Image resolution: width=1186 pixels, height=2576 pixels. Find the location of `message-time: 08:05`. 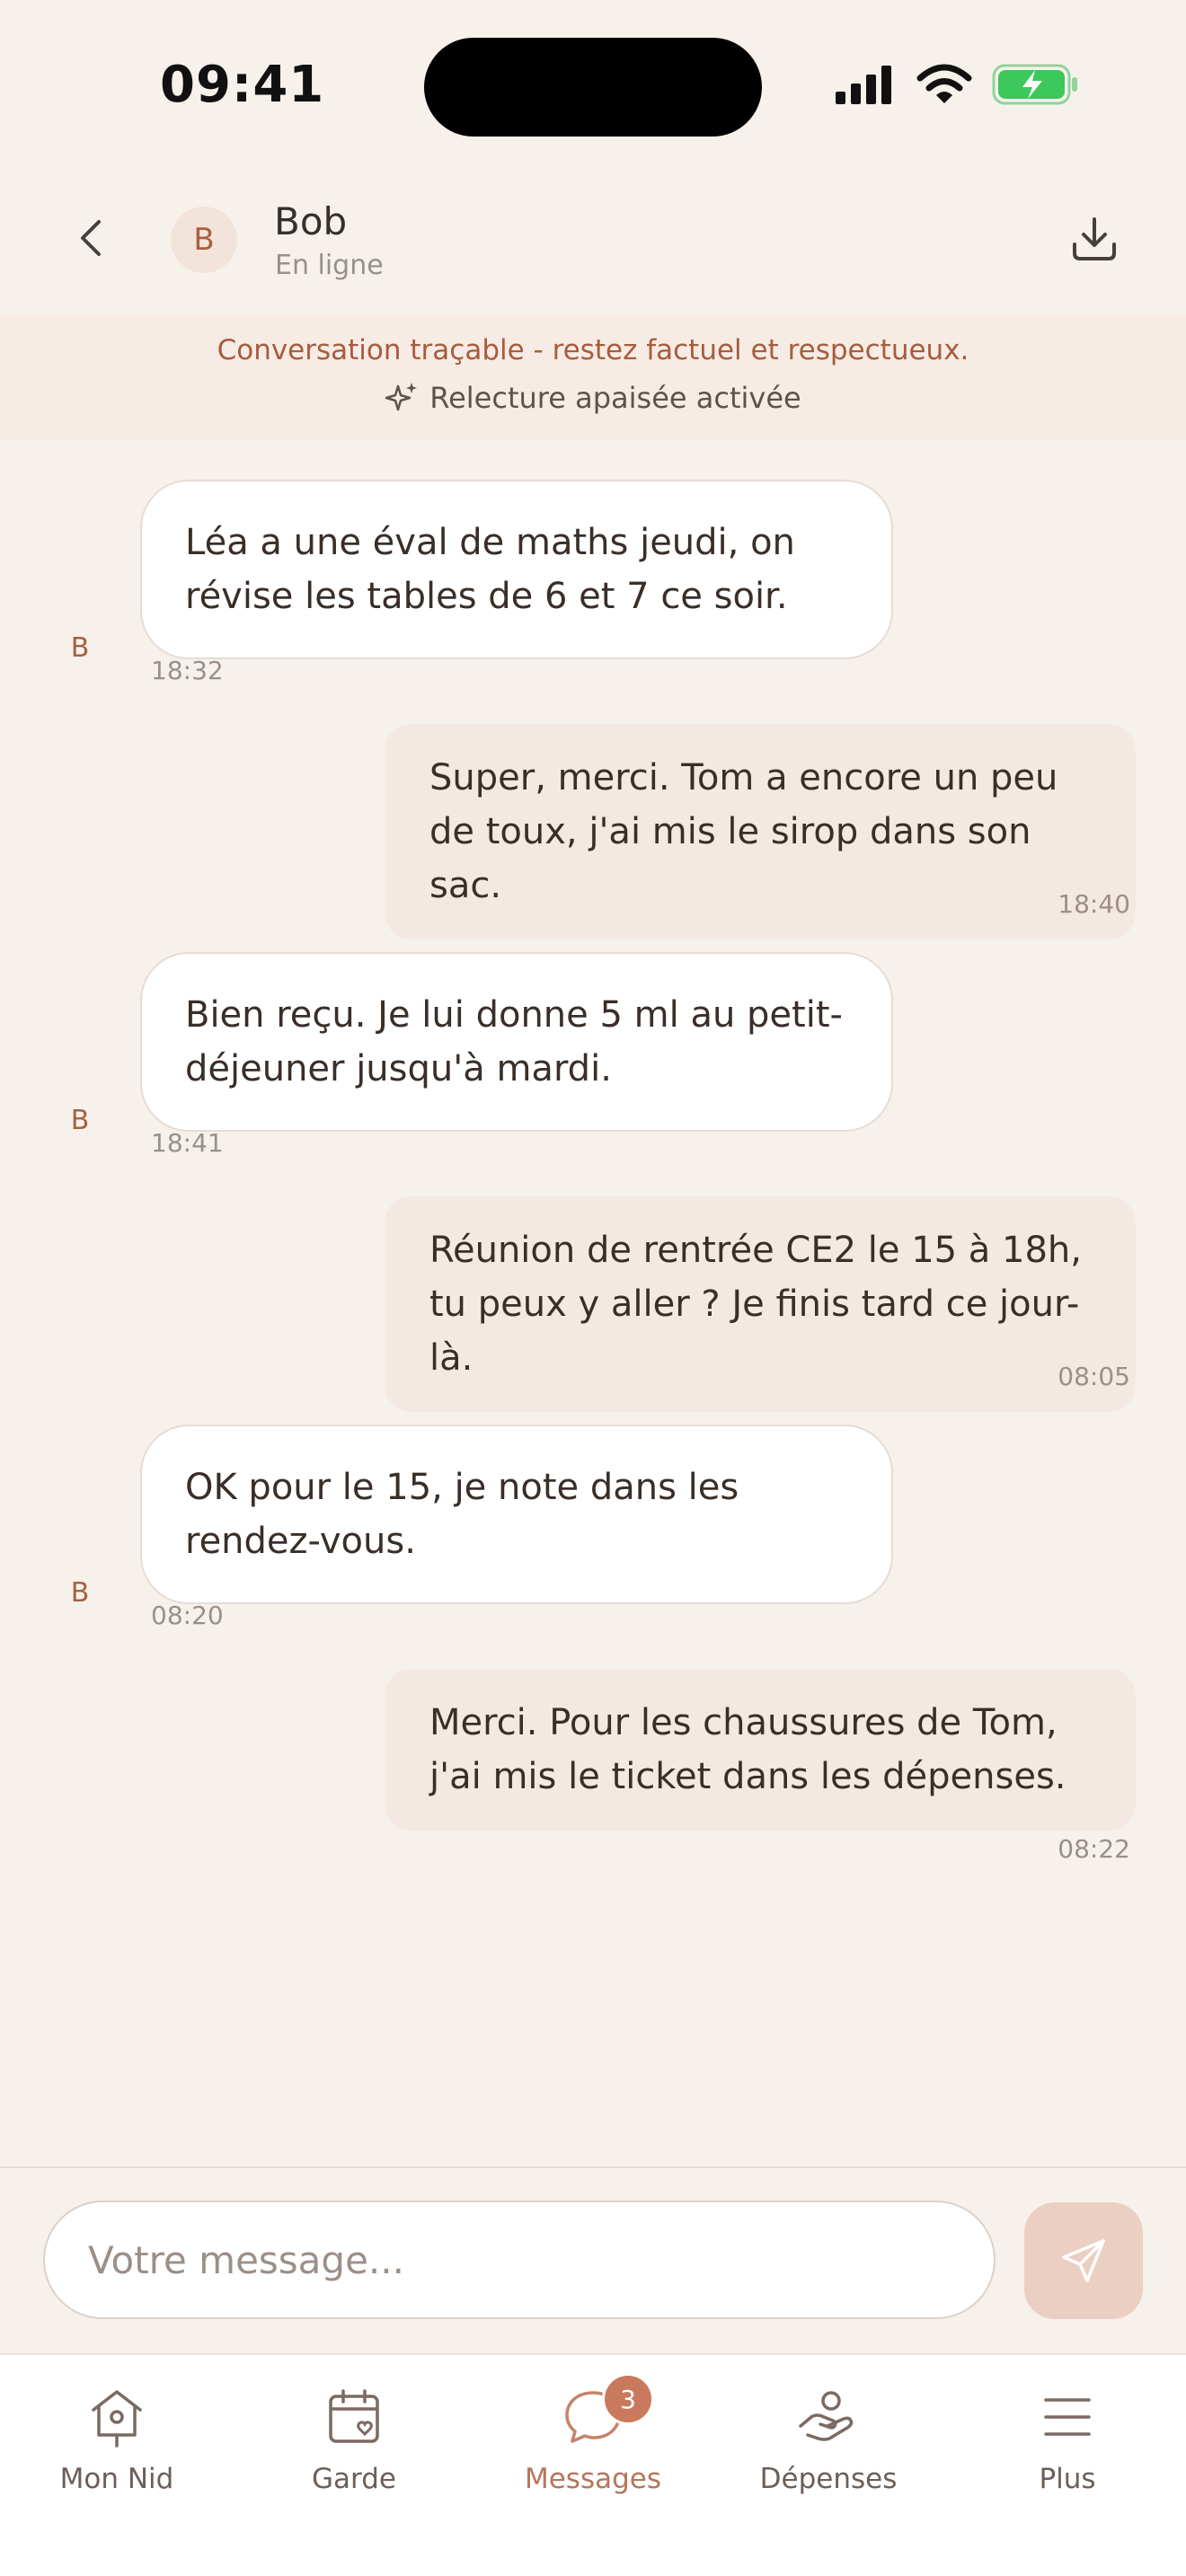

message-time: 08:05 is located at coordinates (1094, 1376).